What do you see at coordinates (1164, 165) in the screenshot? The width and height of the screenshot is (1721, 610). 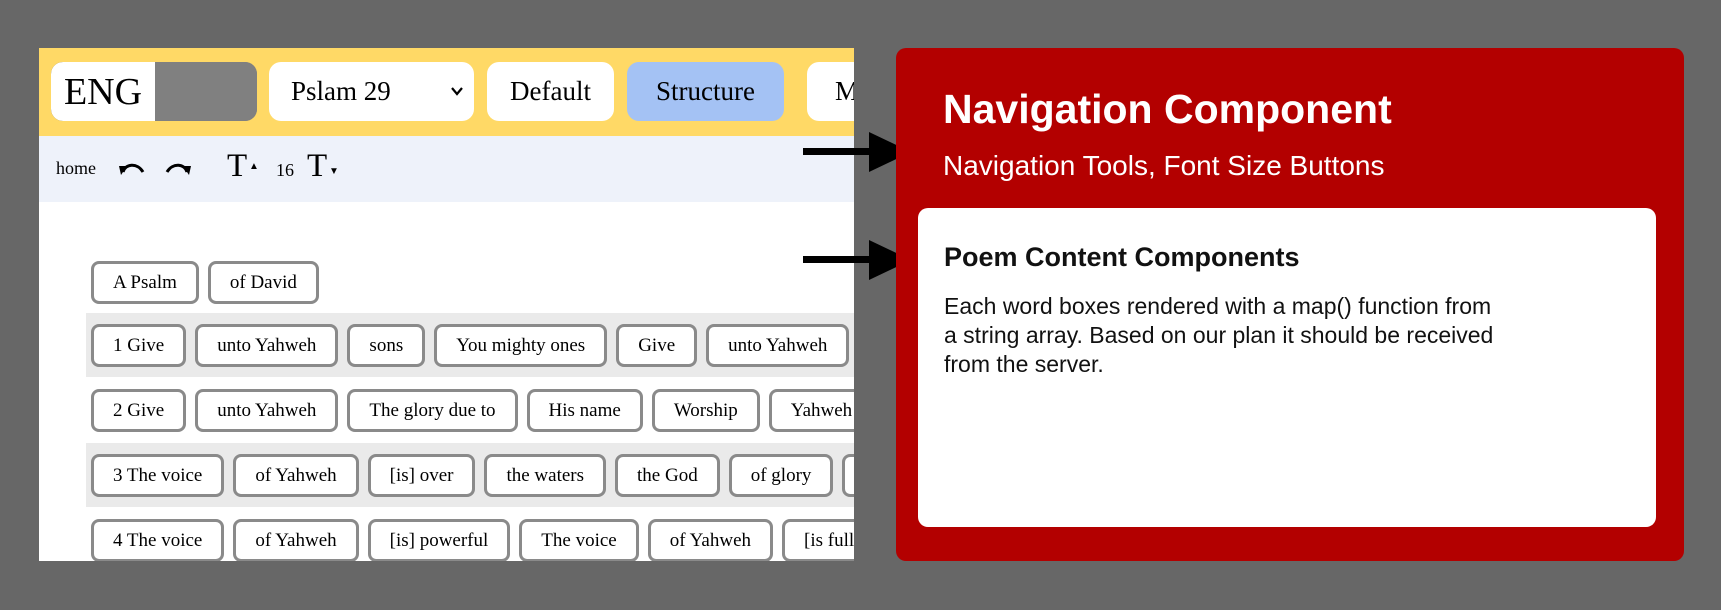 I see `annotation-subtitle: Navigation Tools, Font Size Buttons` at bounding box center [1164, 165].